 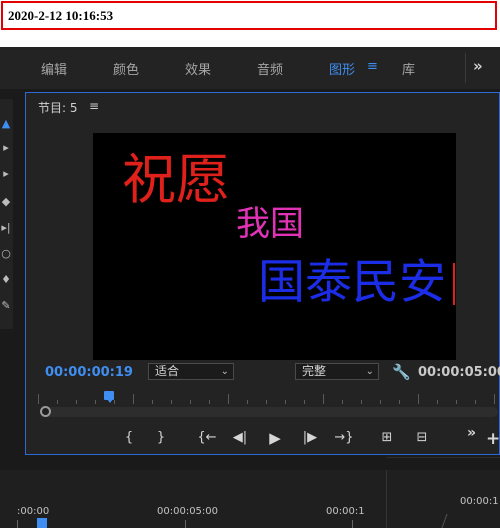 What do you see at coordinates (6, 174) in the screenshot?
I see `ripple-edit-tool-icon: ▸` at bounding box center [6, 174].